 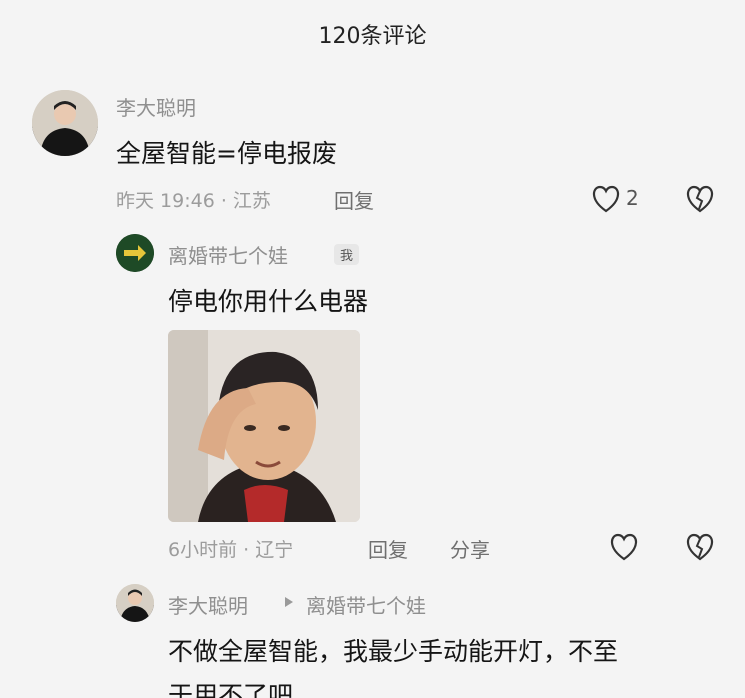 What do you see at coordinates (632, 198) in the screenshot?
I see `like-count: 2` at bounding box center [632, 198].